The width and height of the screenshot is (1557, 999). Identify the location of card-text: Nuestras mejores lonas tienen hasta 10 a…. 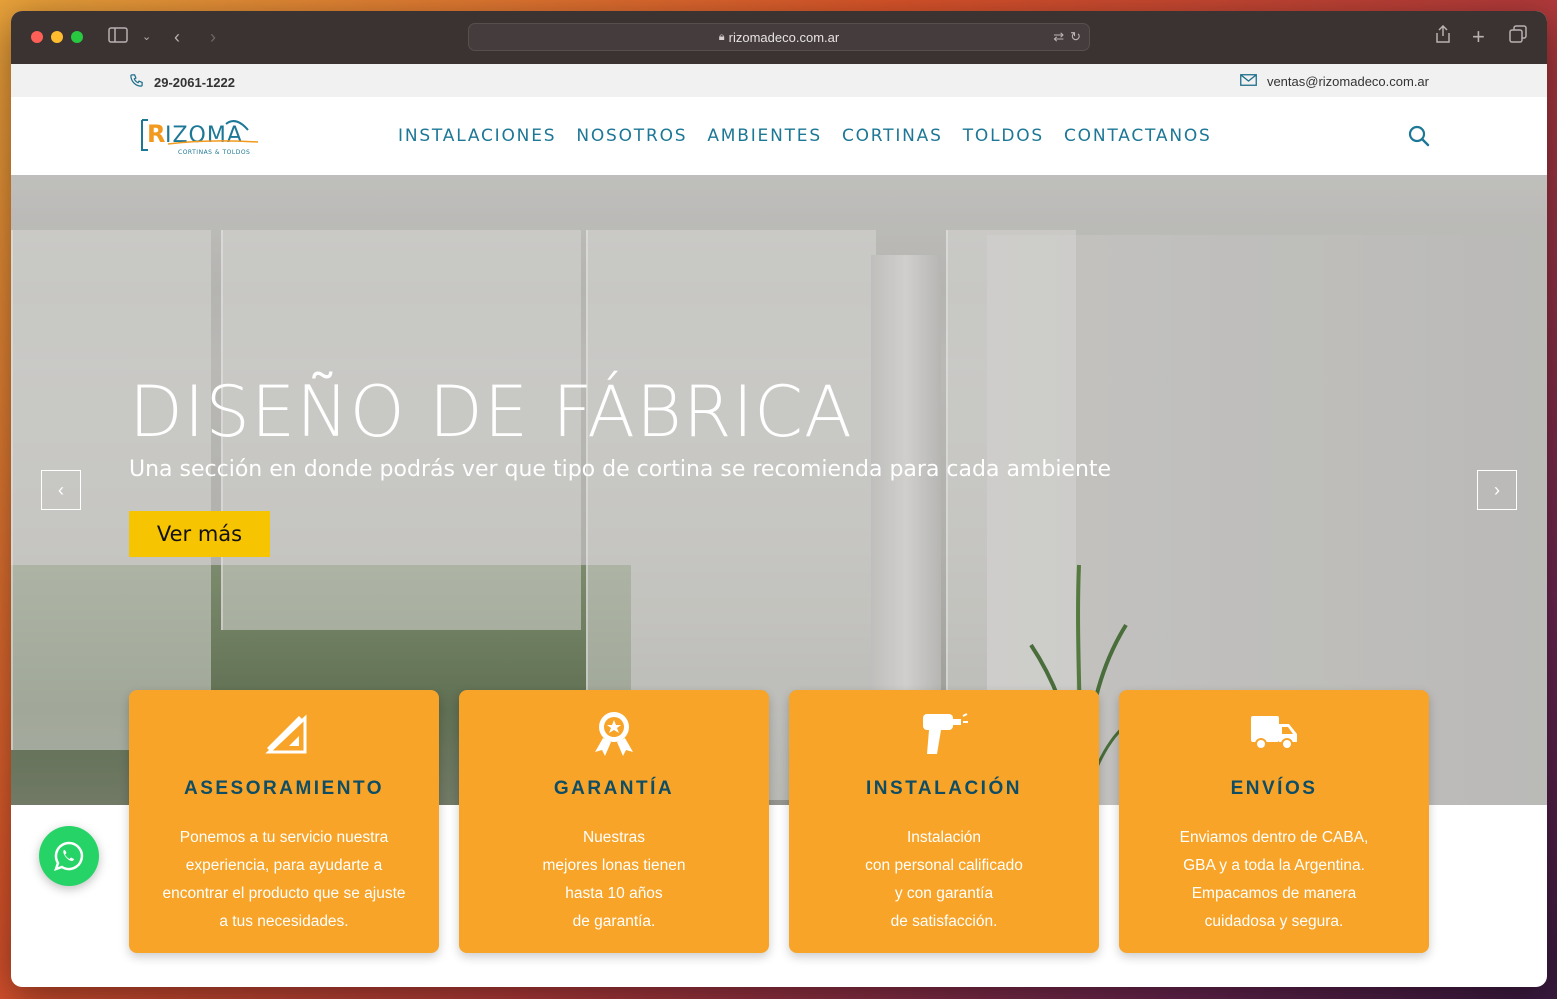
(614, 879).